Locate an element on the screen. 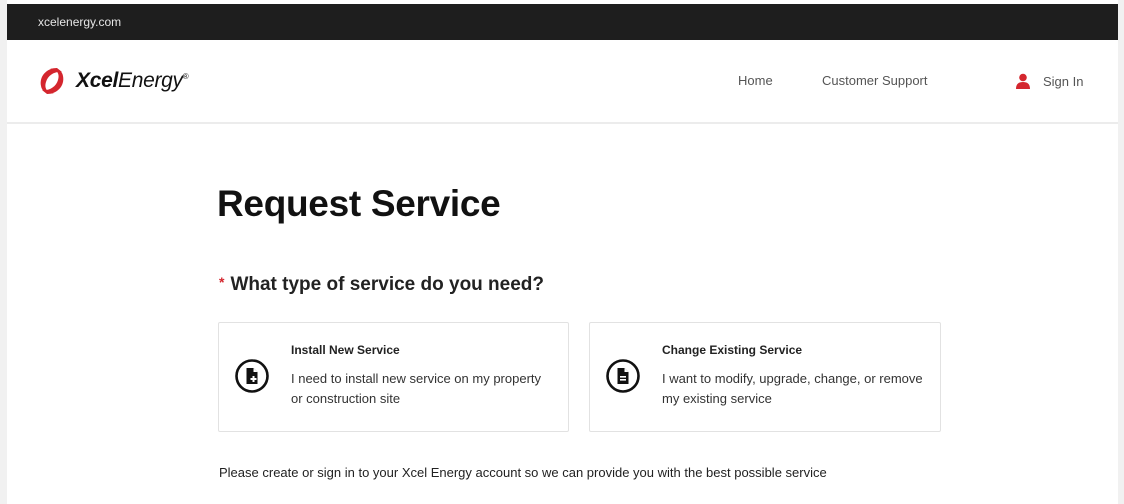 The image size is (1124, 504). question-text: What type of service do you need? is located at coordinates (387, 284).